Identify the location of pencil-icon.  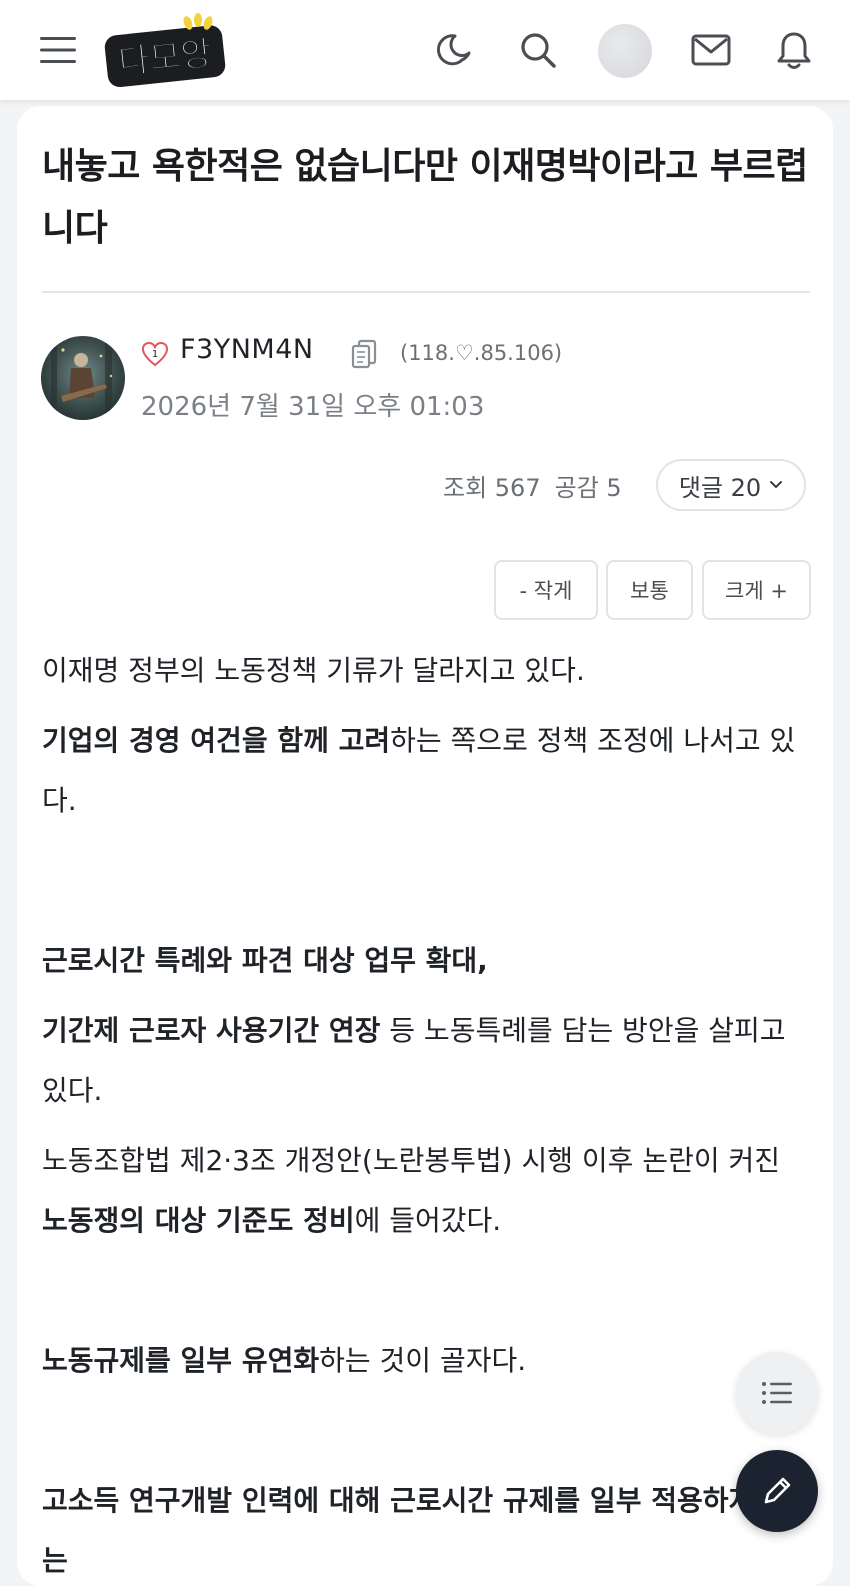
(777, 1490).